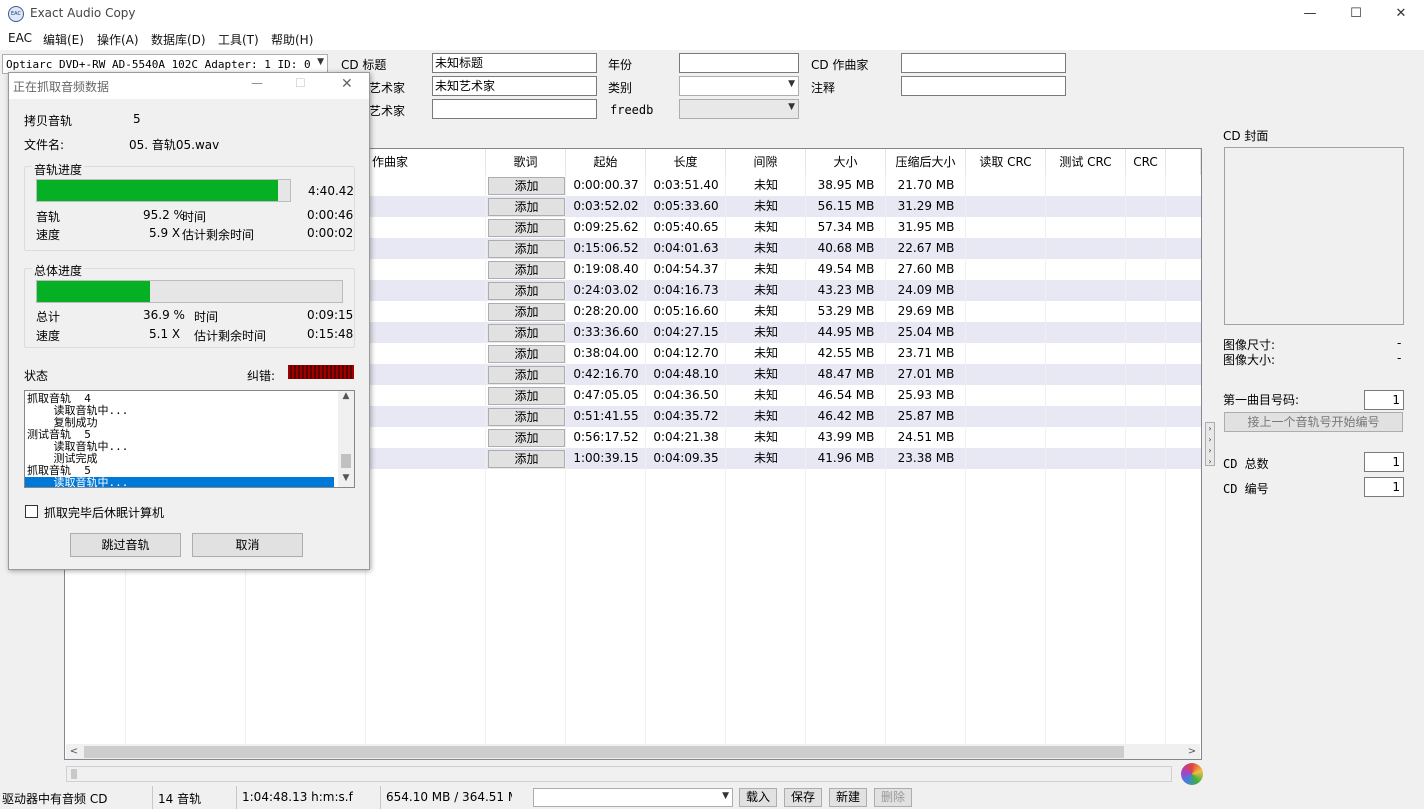 Image resolution: width=1424 pixels, height=809 pixels. Describe the element at coordinates (846, 311) in the screenshot. I see `size-cell: 53.29 MB` at that location.